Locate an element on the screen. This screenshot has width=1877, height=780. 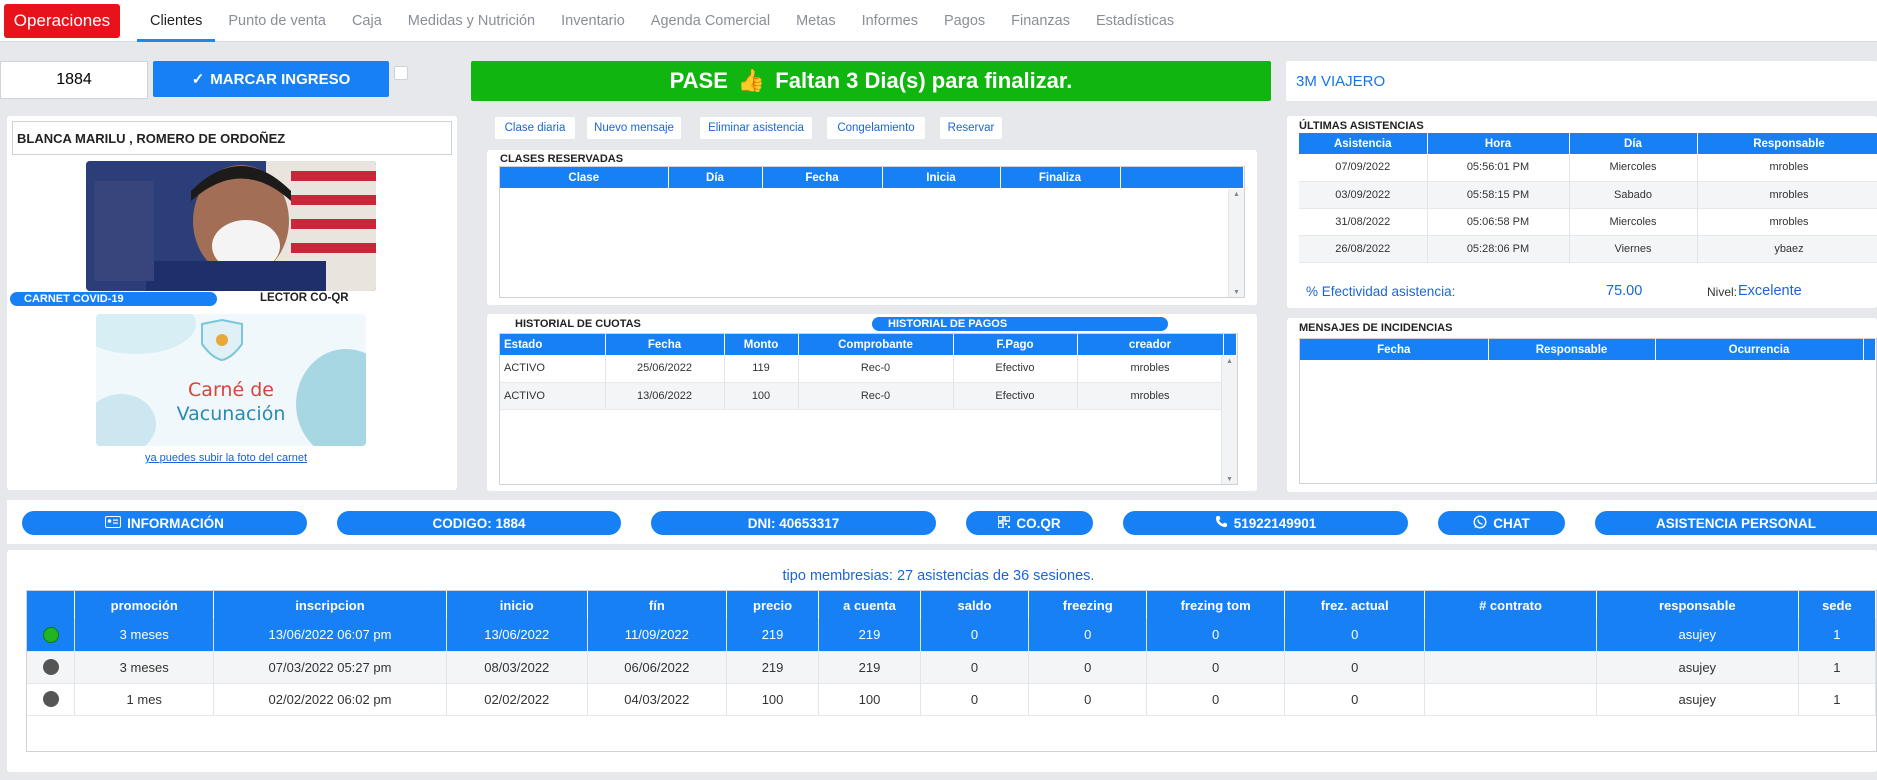
cell-contrato is located at coordinates (1510, 667).